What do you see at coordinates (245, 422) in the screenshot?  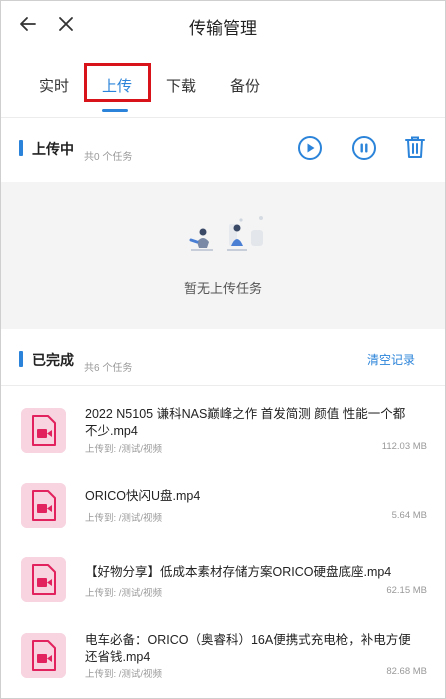 I see `file-name: 2022 N5105 谦科NAS巅峰之作 首发简测 颜值 性能一个都不少.mp4` at bounding box center [245, 422].